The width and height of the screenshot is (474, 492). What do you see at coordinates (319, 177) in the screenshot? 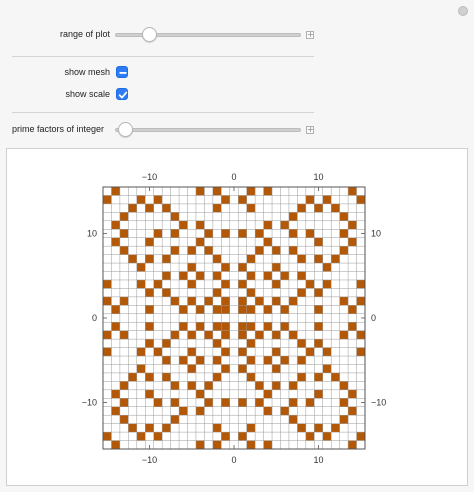
I see `x-tick-label-top: 10` at bounding box center [319, 177].